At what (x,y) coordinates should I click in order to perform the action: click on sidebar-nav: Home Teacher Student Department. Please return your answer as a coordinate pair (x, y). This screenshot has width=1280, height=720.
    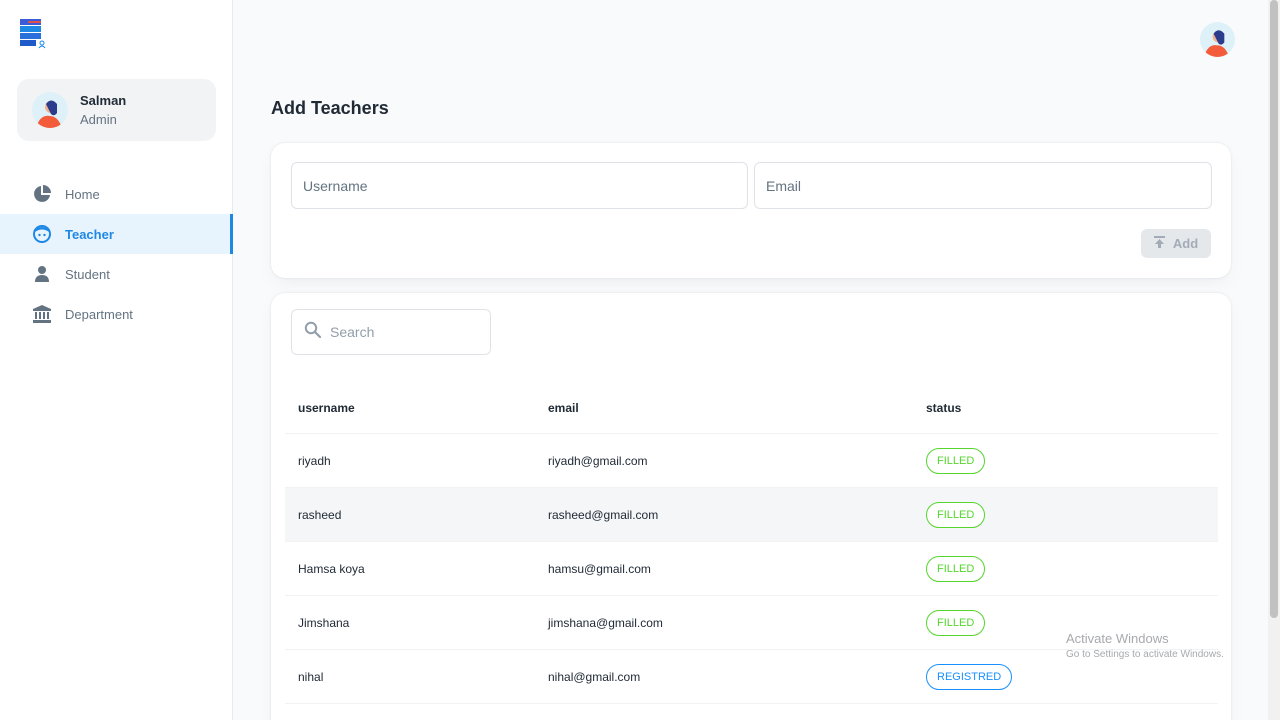
    Looking at the image, I should click on (116, 254).